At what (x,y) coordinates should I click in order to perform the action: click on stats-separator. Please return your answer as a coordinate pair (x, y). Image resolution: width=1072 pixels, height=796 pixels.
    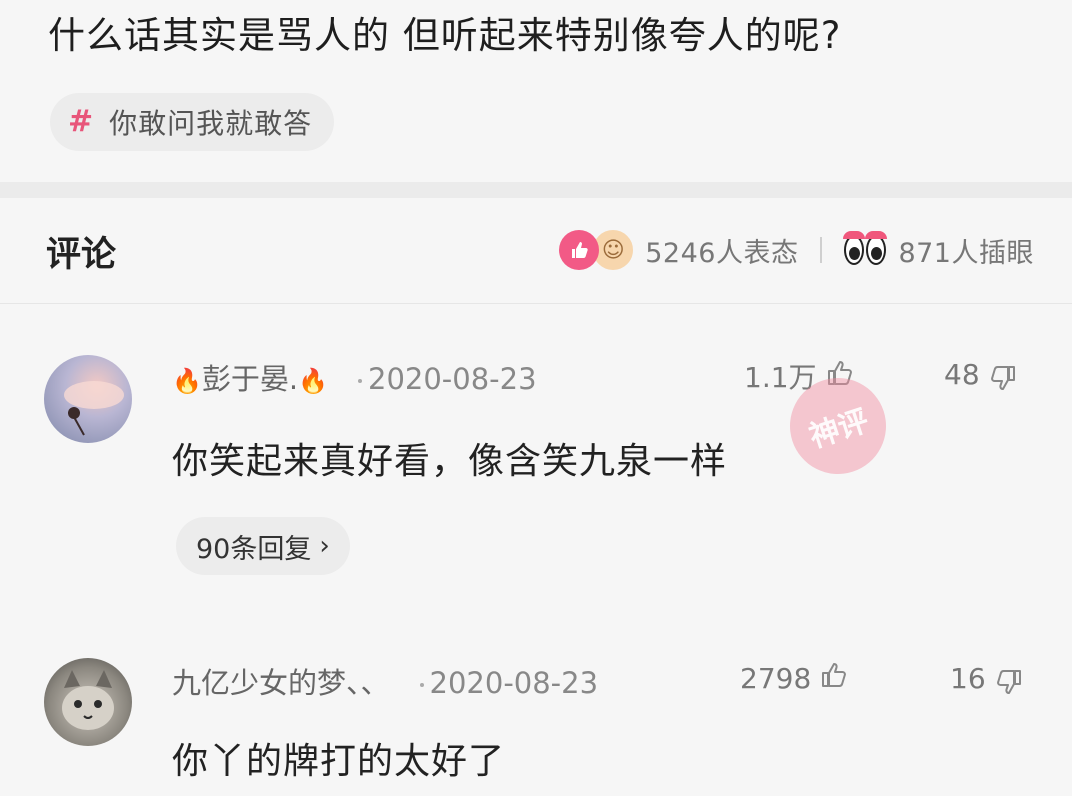
    Looking at the image, I should click on (821, 250).